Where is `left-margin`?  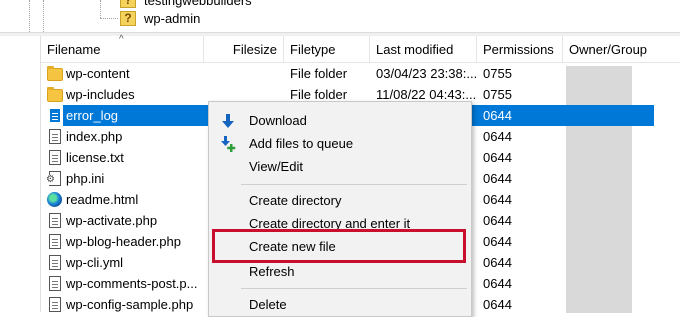 left-margin is located at coordinates (20, 174).